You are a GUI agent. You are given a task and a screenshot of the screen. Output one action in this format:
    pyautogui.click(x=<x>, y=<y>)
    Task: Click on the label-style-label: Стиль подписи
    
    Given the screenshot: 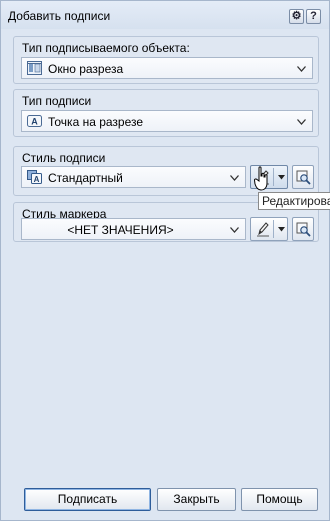 What is the action you would take?
    pyautogui.click(x=64, y=158)
    